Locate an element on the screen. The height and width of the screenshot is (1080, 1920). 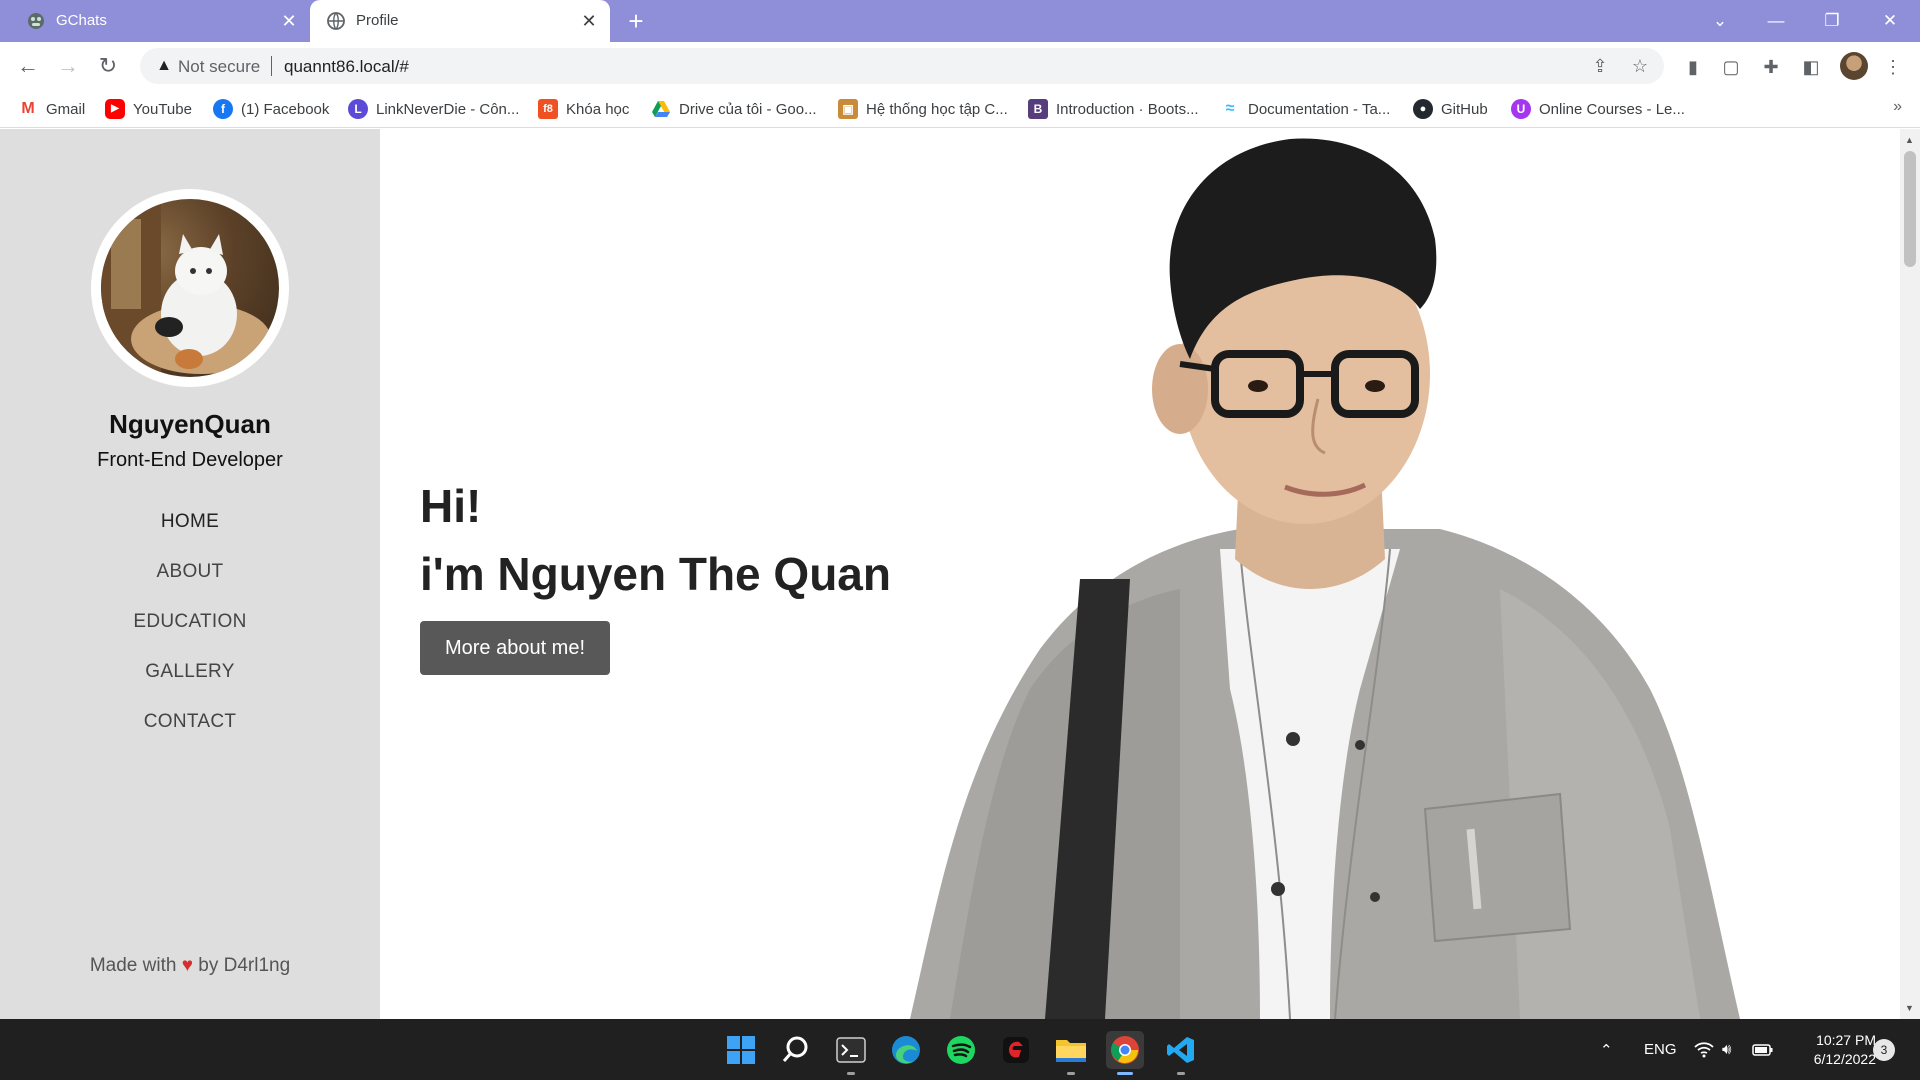
more-about-me-button: More about me! is located at coordinates (515, 648).